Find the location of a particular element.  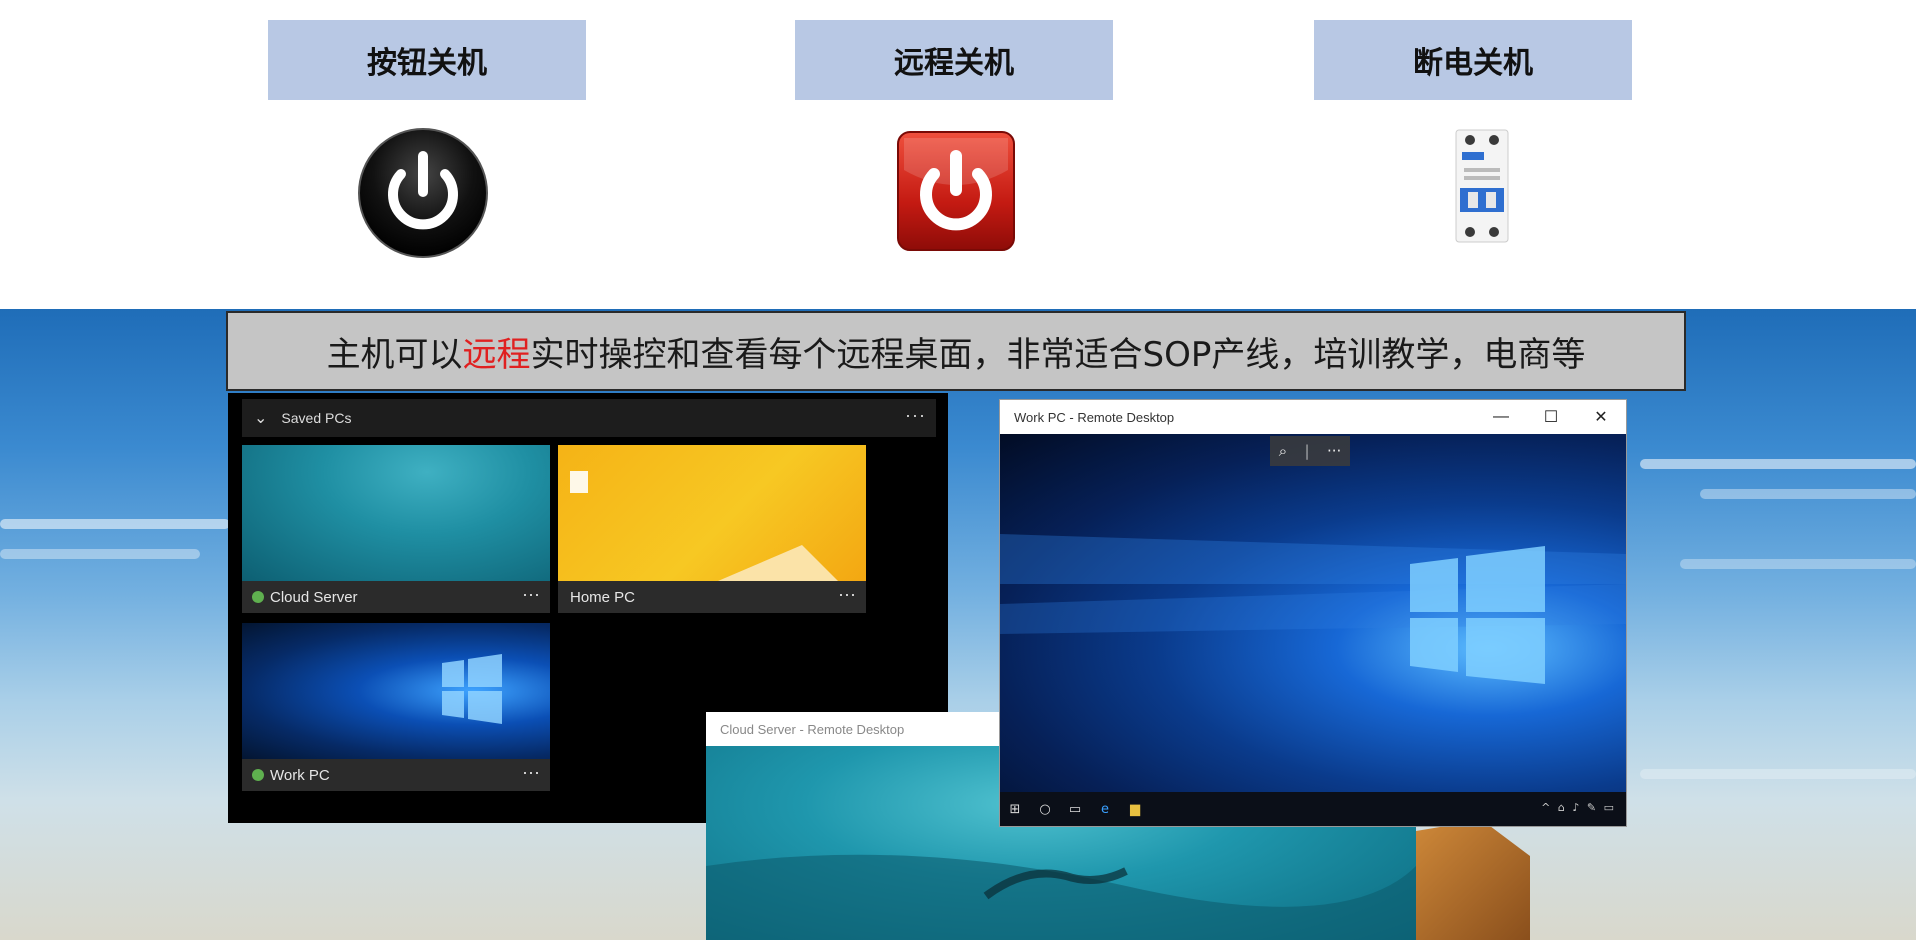

pc-tile-work-pc: Work PC ··· is located at coordinates (396, 707).